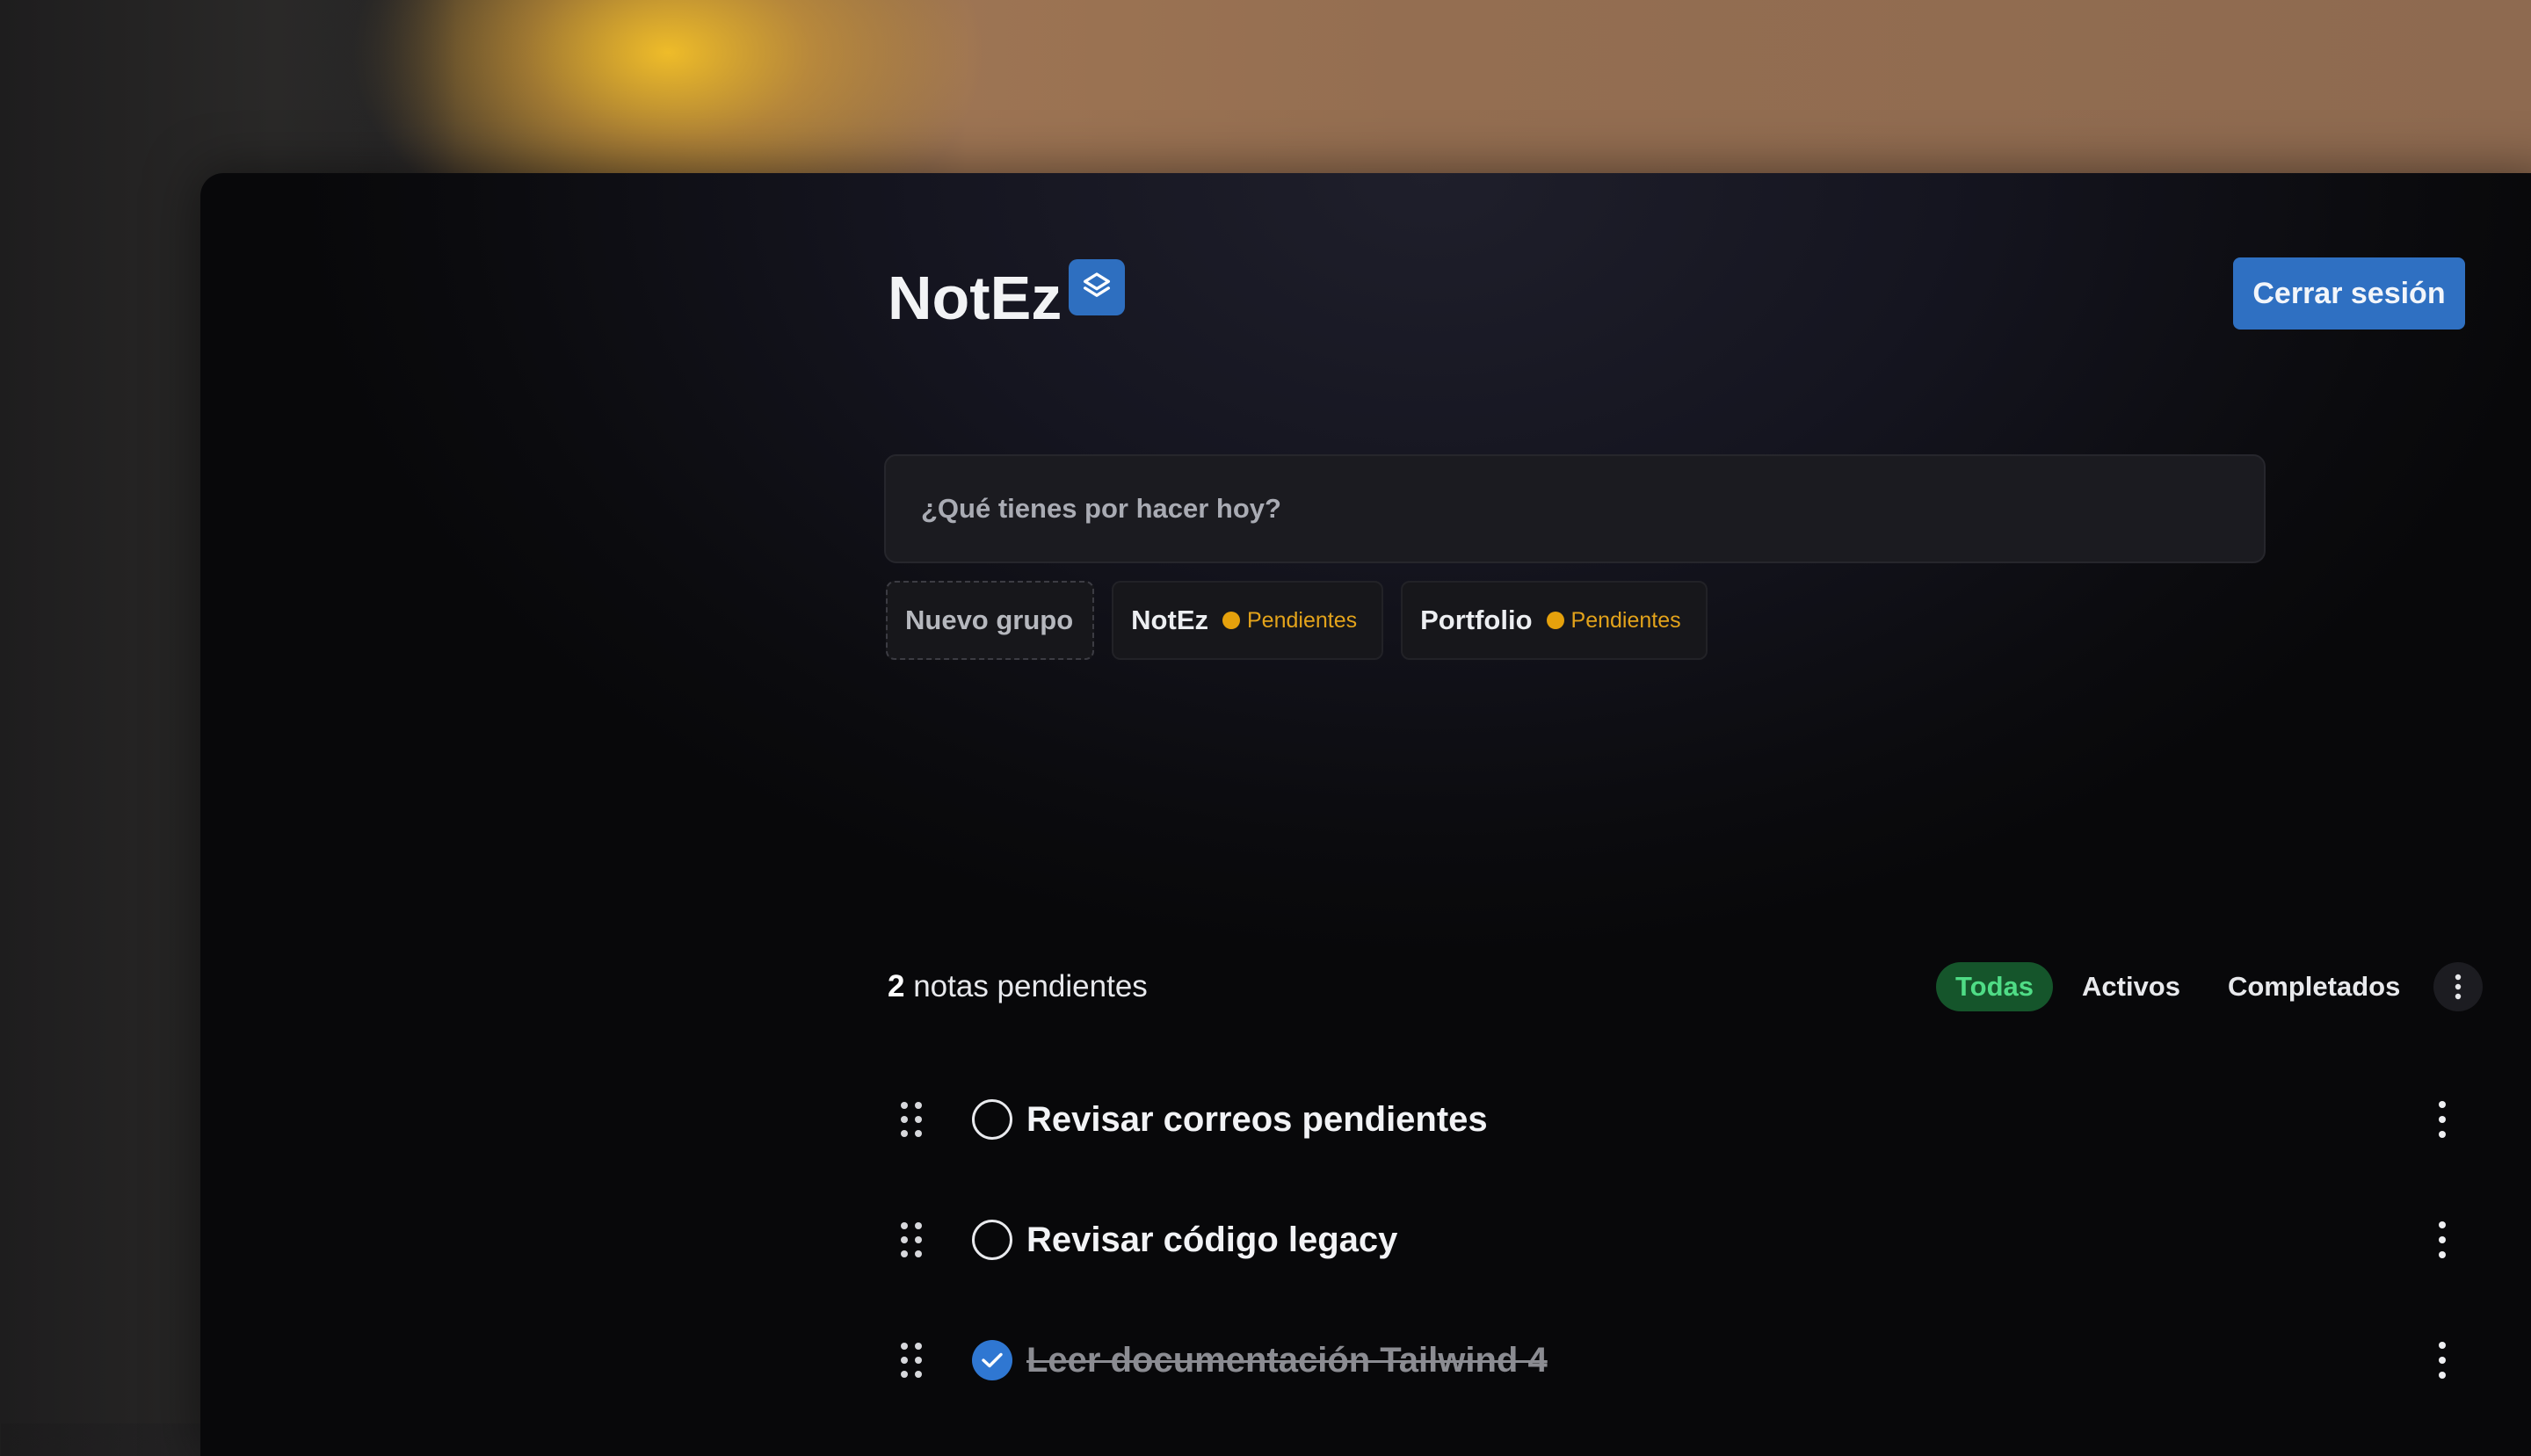 Image resolution: width=2531 pixels, height=1456 pixels. I want to click on check-icon, so click(993, 1360).